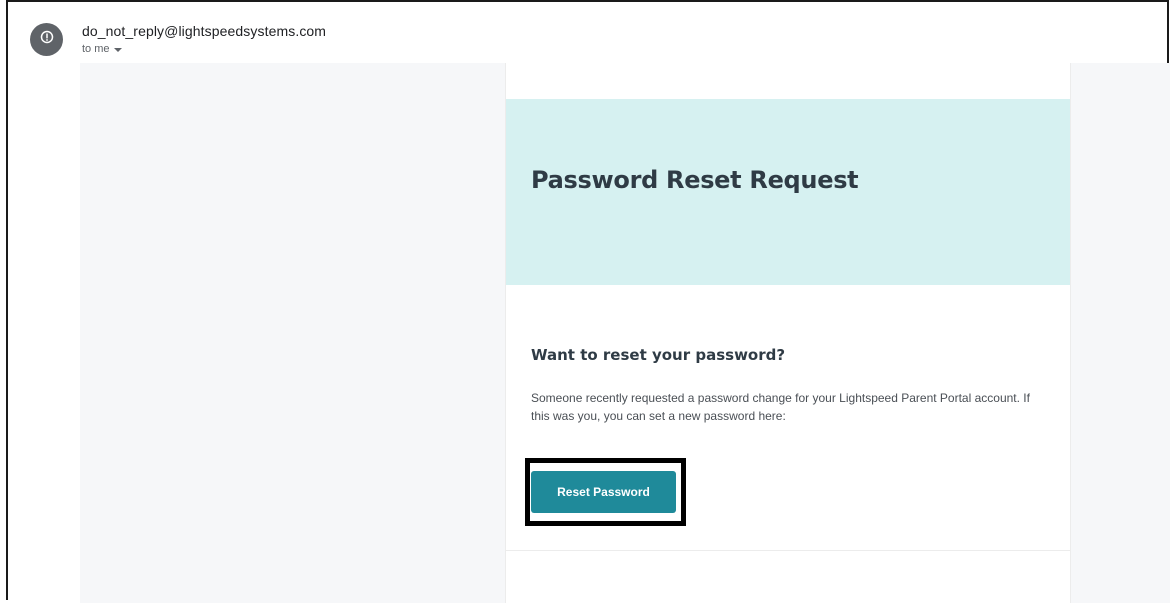 Image resolution: width=1173 pixels, height=603 pixels. I want to click on email-title: Password Reset Request, so click(695, 180).